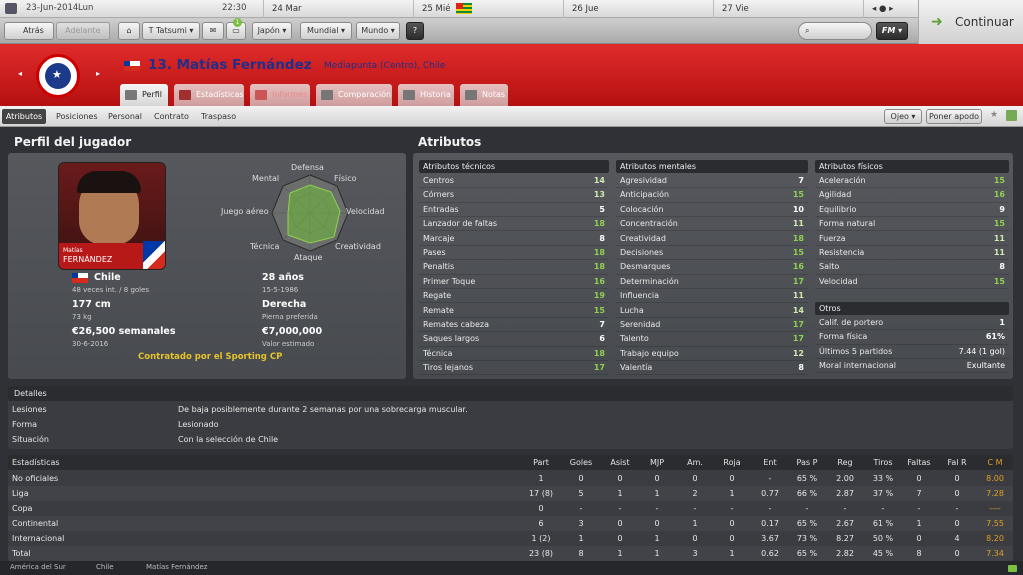 The image size is (1023, 575). What do you see at coordinates (712, 224) in the screenshot?
I see `attribute-row: Concentración 11` at bounding box center [712, 224].